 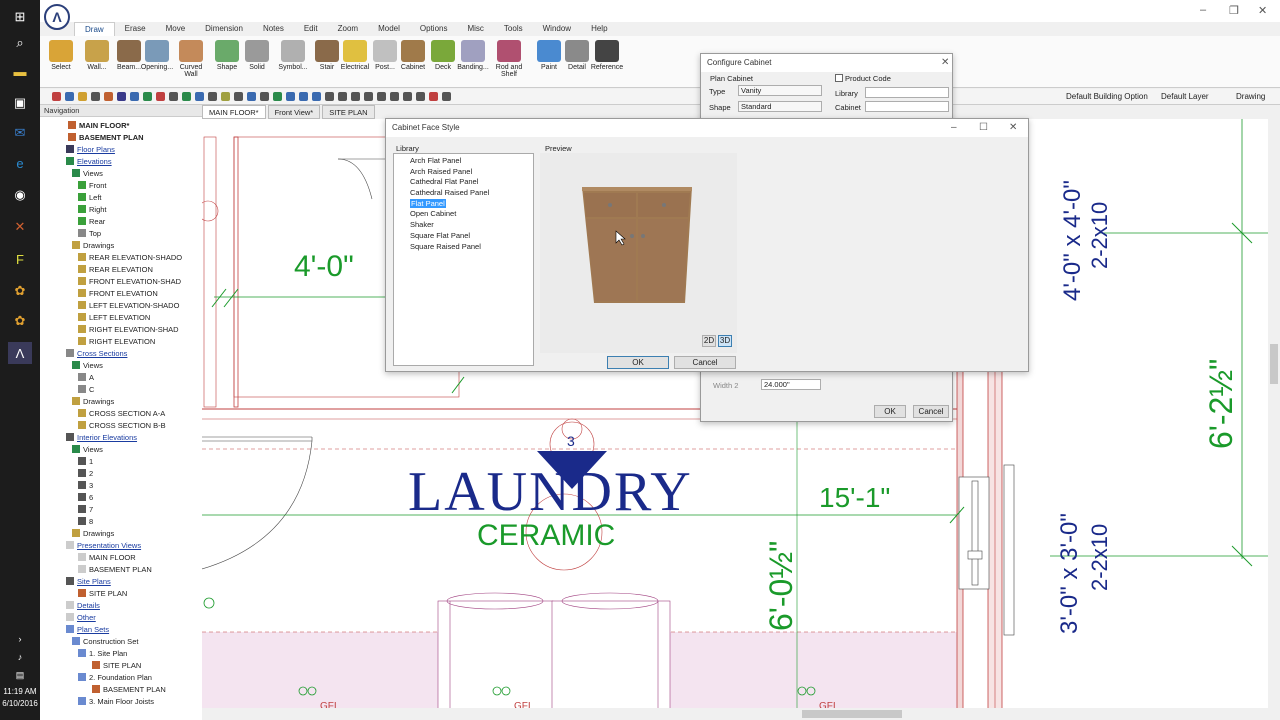 What do you see at coordinates (509, 63) in the screenshot?
I see `ribbon-rod-and-shelf-button: Rod and Shelf` at bounding box center [509, 63].